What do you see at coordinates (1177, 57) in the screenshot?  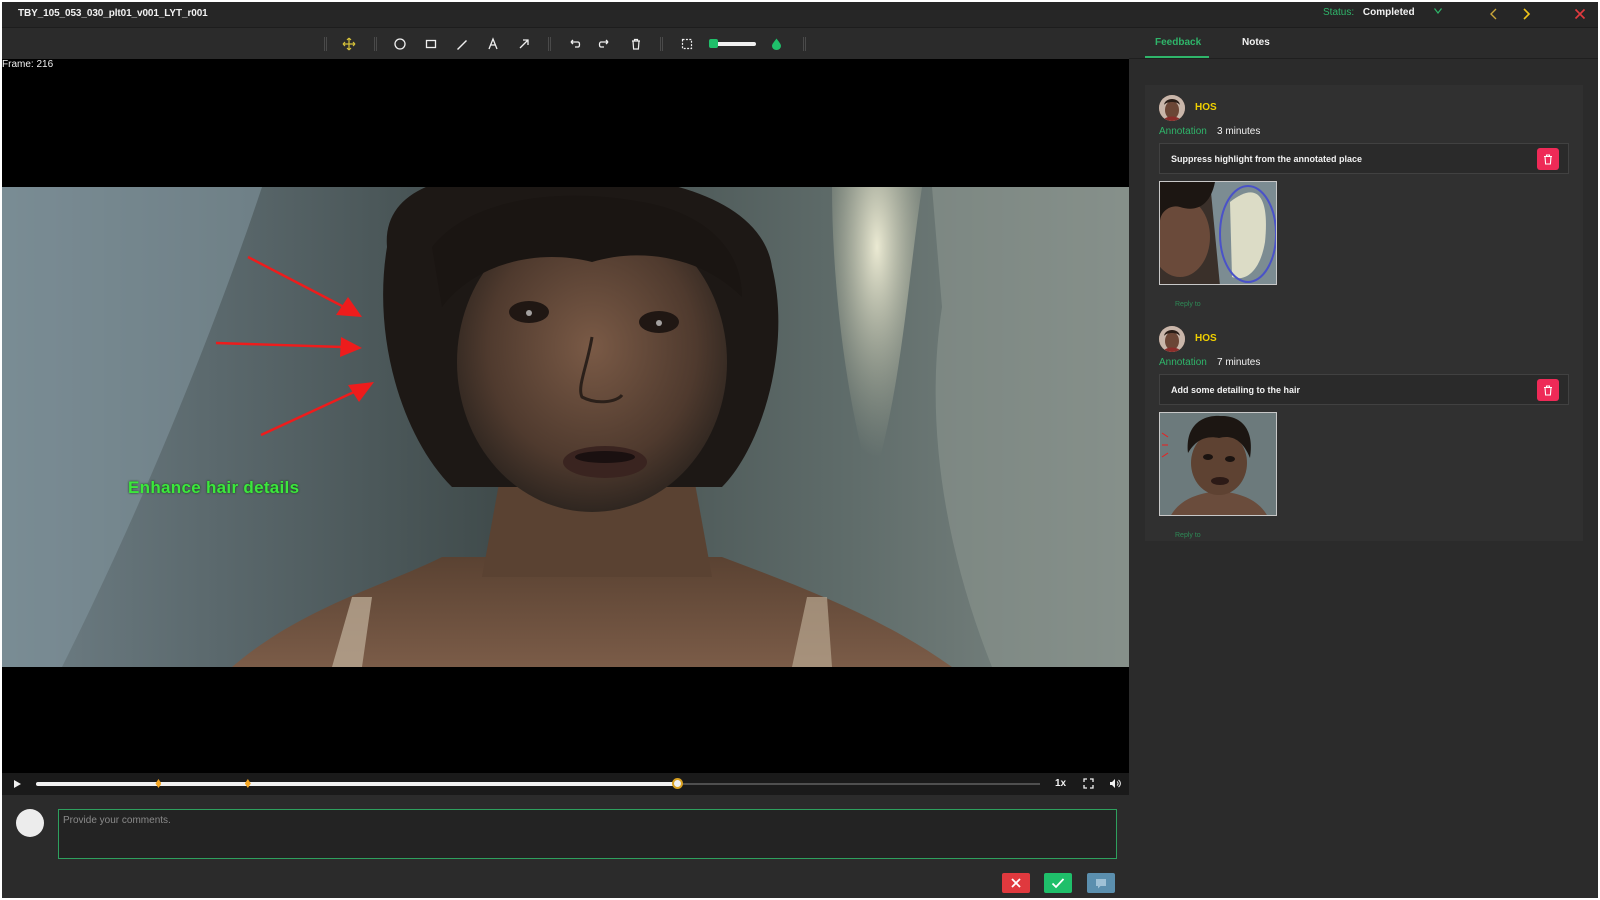 I see `active-tab-indicator` at bounding box center [1177, 57].